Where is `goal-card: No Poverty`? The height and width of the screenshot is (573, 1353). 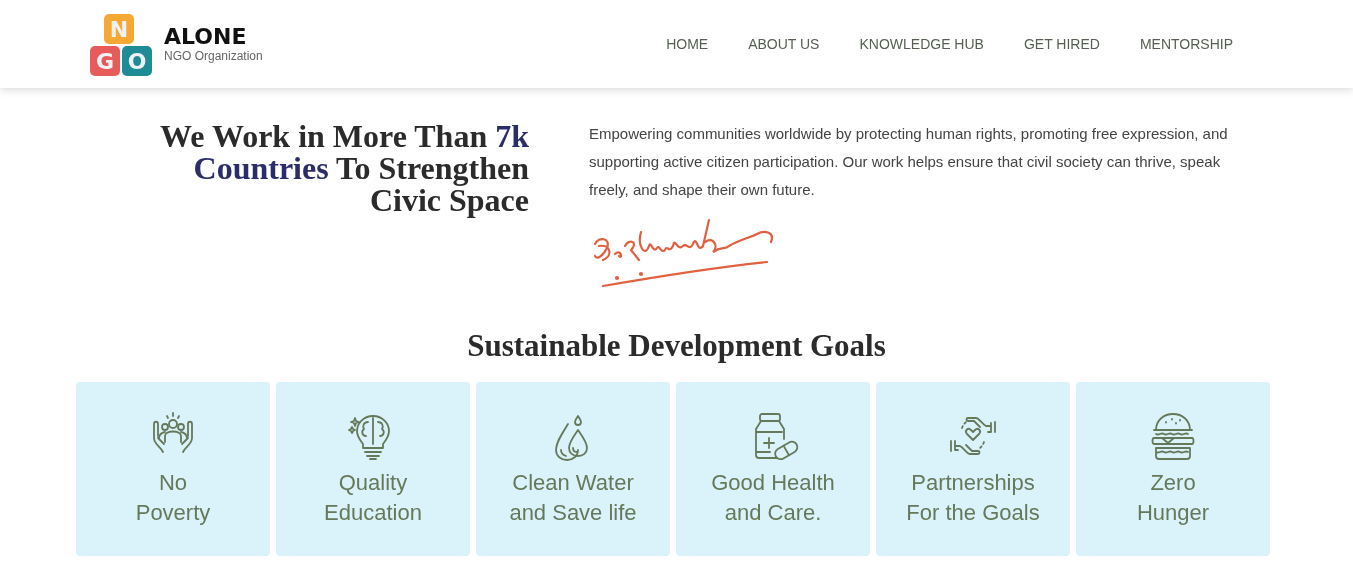 goal-card: No Poverty is located at coordinates (173, 469).